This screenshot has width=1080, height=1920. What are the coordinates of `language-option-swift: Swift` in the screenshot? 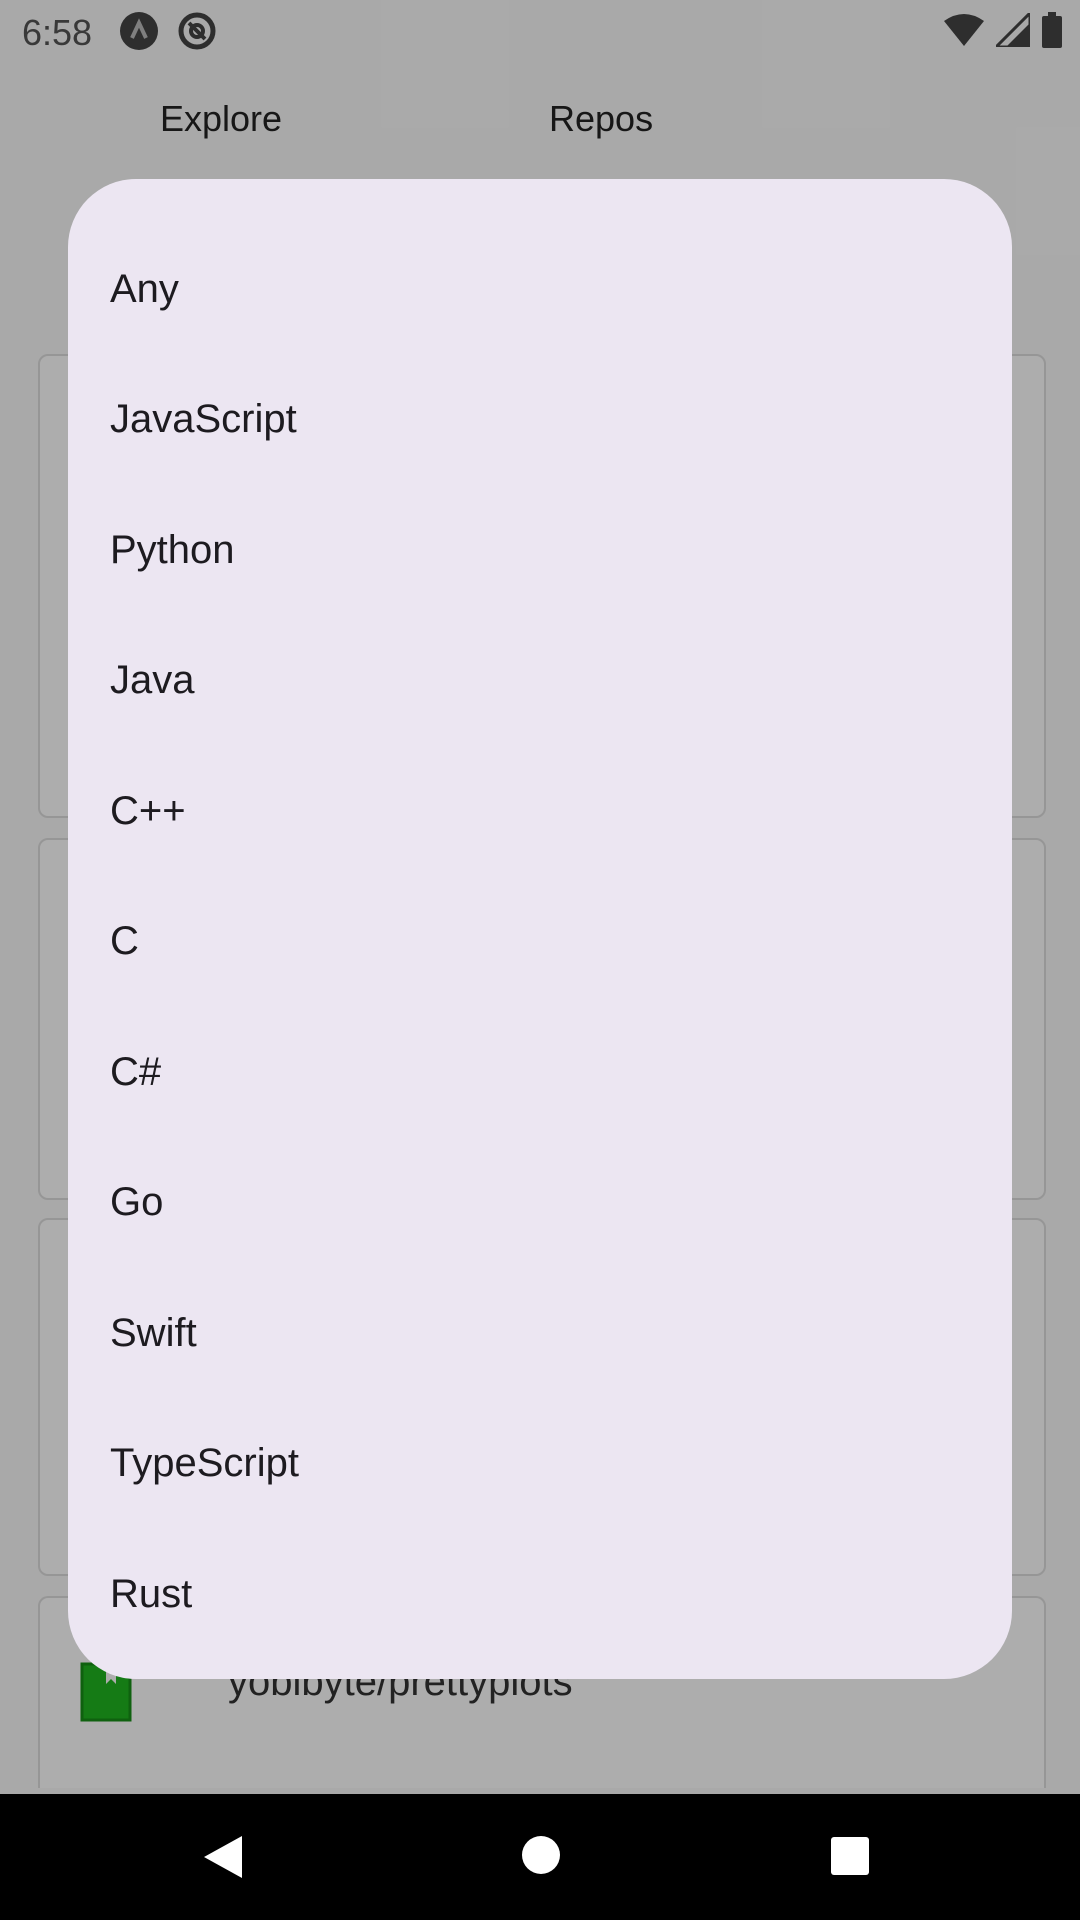 It's located at (540, 1333).